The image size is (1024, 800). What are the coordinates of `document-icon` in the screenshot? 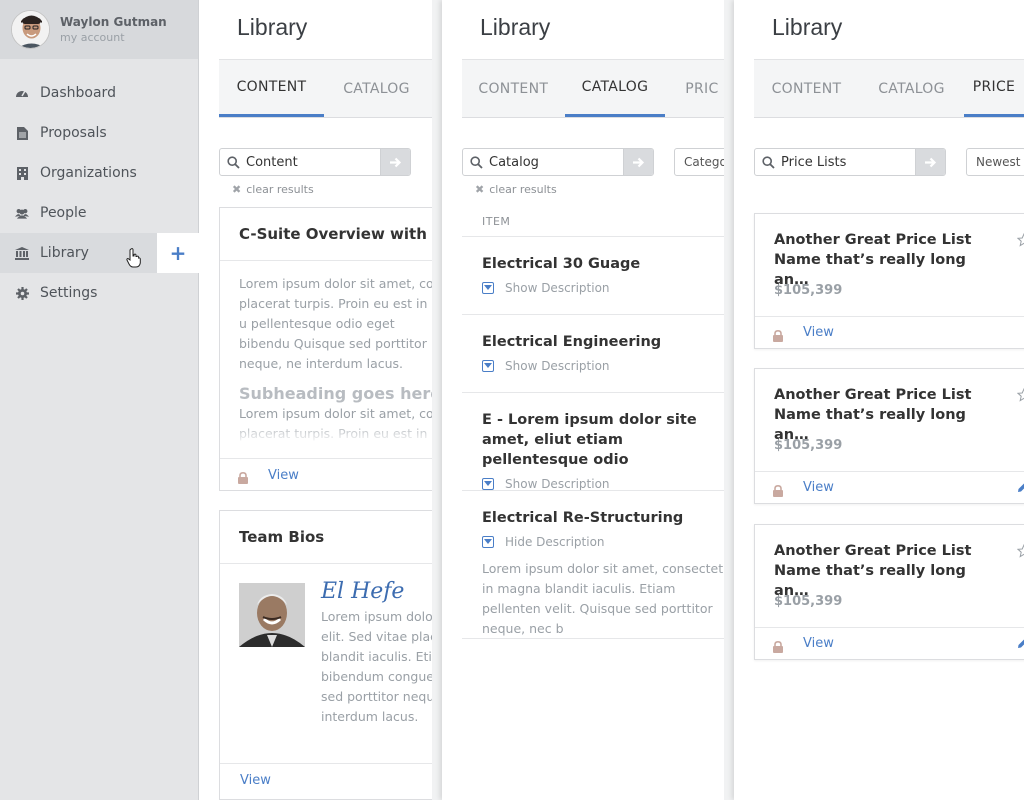 It's located at (22, 133).